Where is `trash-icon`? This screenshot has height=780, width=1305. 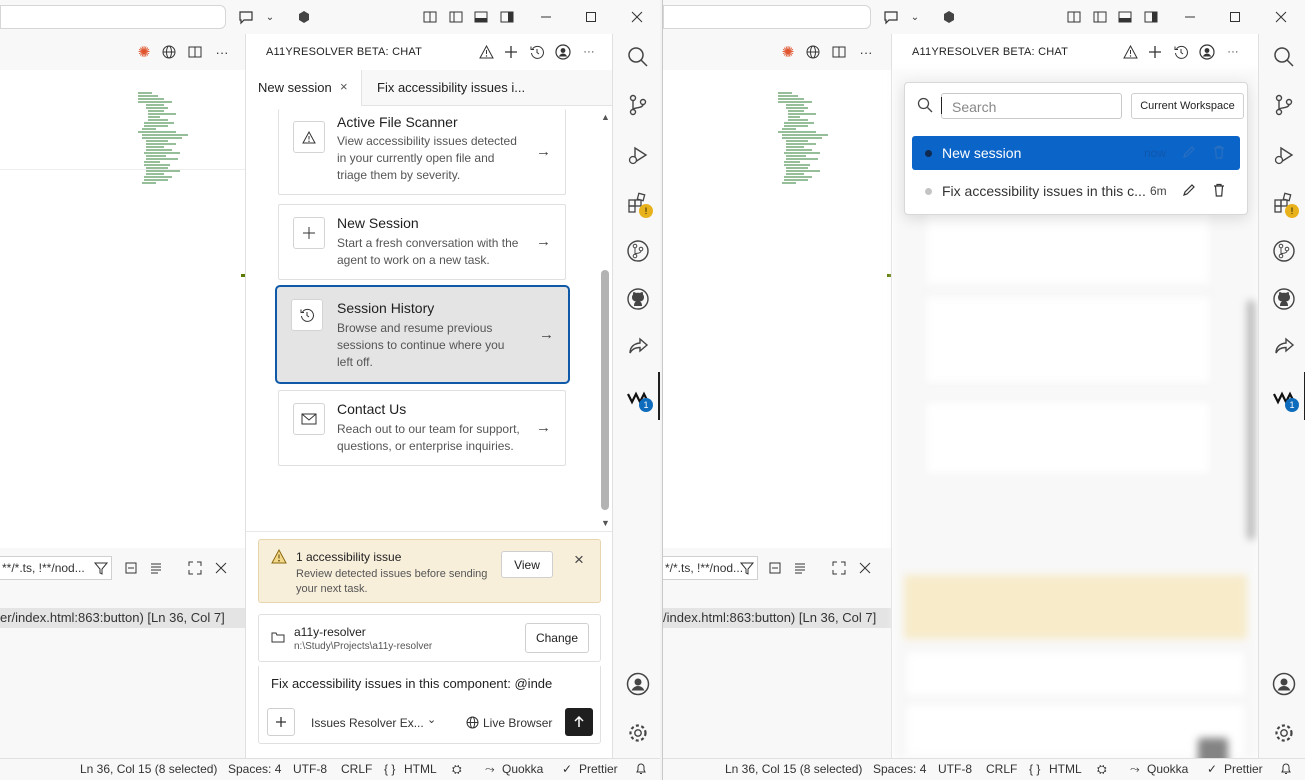
trash-icon is located at coordinates (1219, 190).